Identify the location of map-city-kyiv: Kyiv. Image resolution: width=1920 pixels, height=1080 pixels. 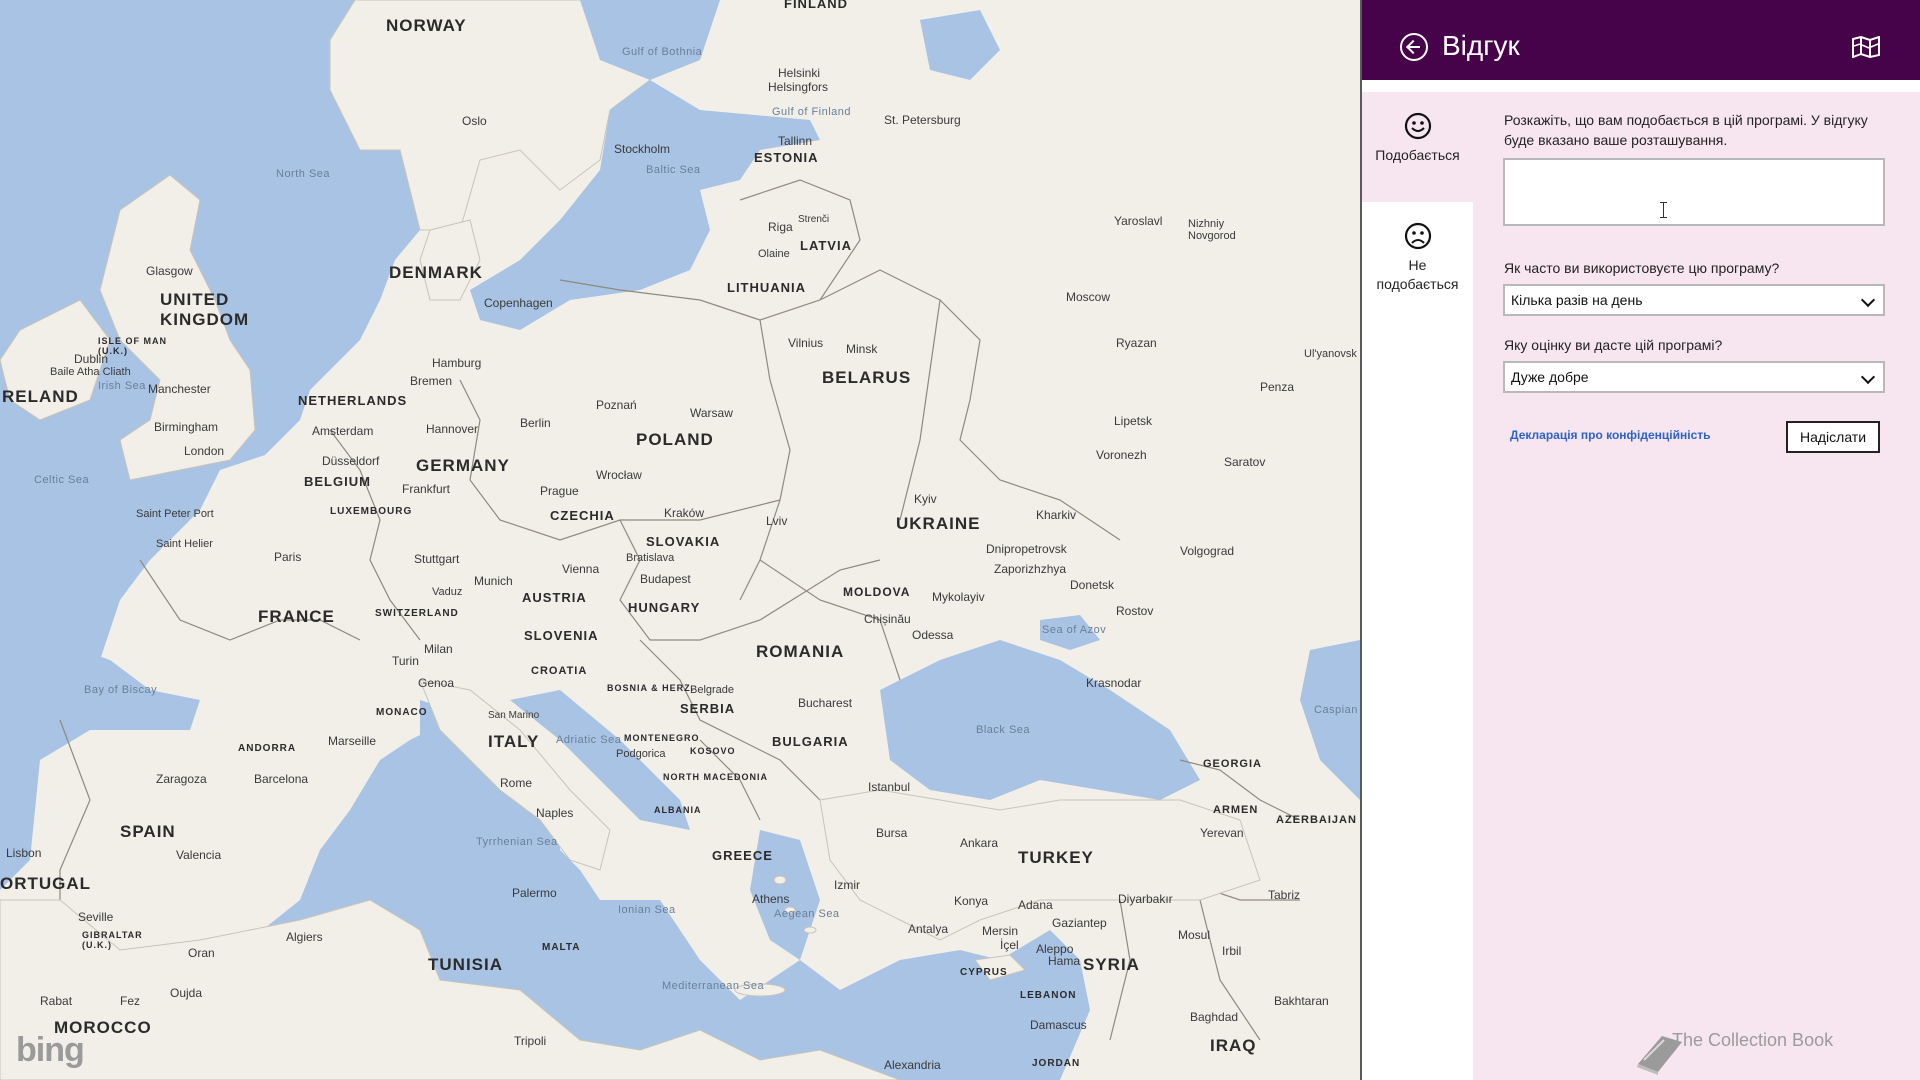
(925, 499).